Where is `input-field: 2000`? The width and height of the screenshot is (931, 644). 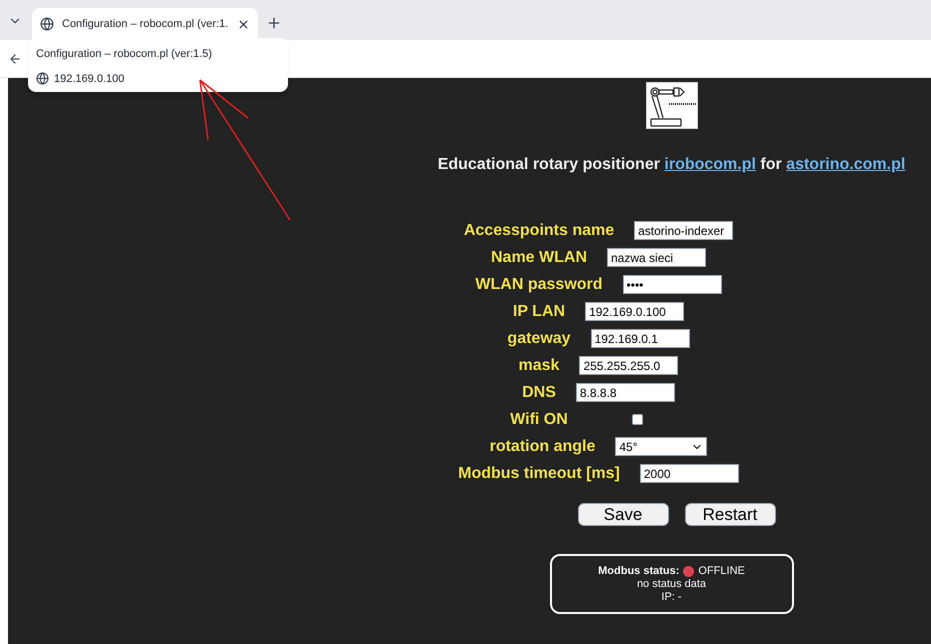
input-field: 2000 is located at coordinates (689, 473).